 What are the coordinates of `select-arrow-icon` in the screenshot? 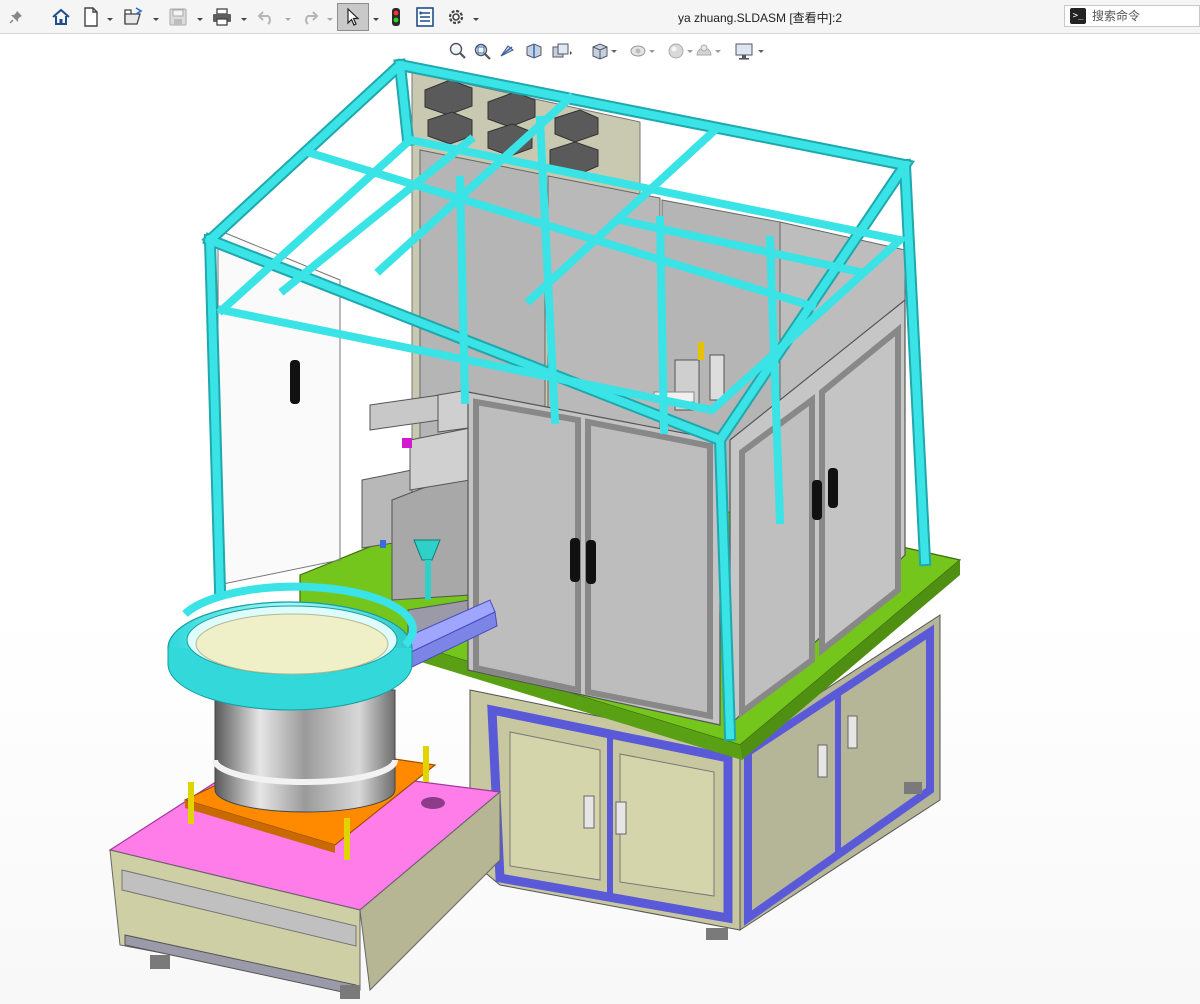 It's located at (353, 17).